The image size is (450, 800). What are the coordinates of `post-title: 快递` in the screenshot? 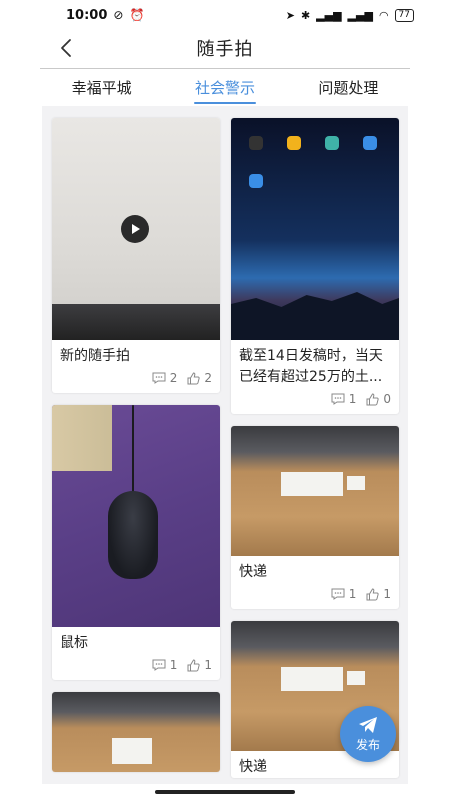 It's located at (253, 572).